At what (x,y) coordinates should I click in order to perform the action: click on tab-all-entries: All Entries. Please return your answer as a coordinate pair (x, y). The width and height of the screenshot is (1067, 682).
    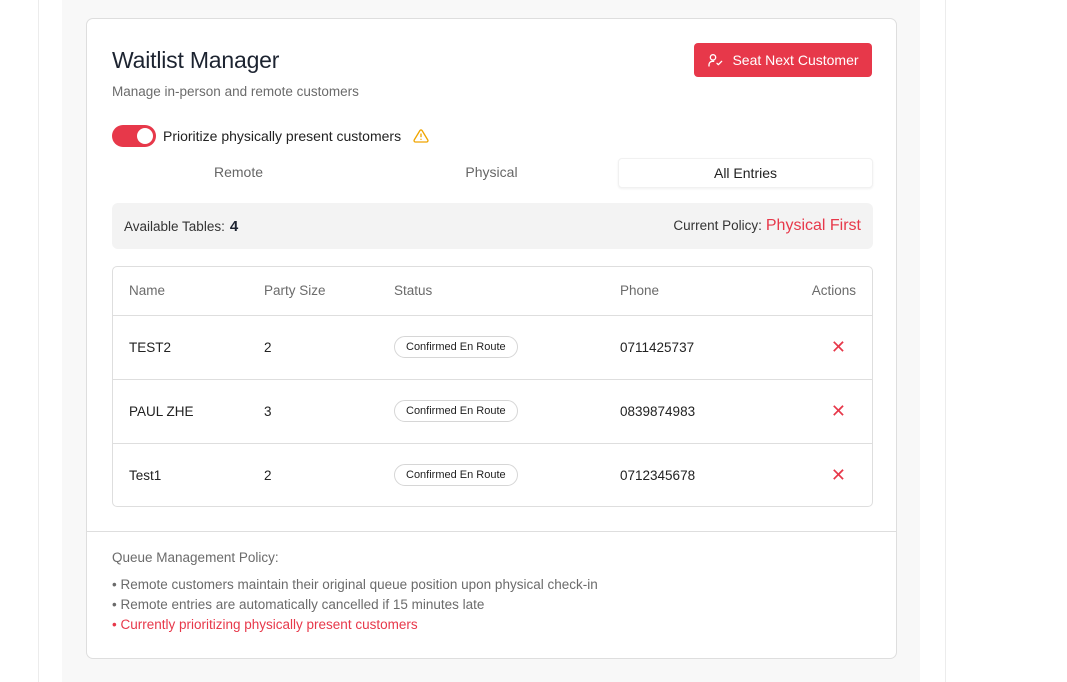
    Looking at the image, I should click on (745, 173).